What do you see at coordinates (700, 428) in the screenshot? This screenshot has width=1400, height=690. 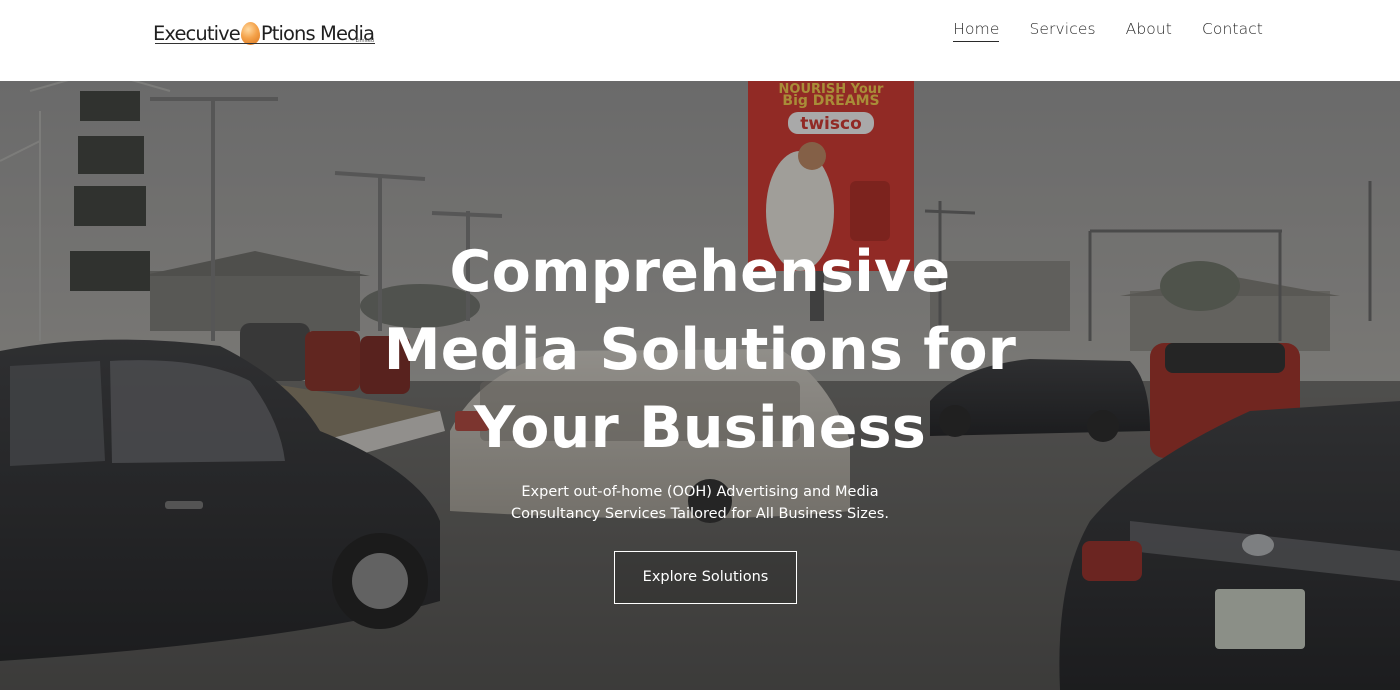 I see `hero-title-line-3: Your Business` at bounding box center [700, 428].